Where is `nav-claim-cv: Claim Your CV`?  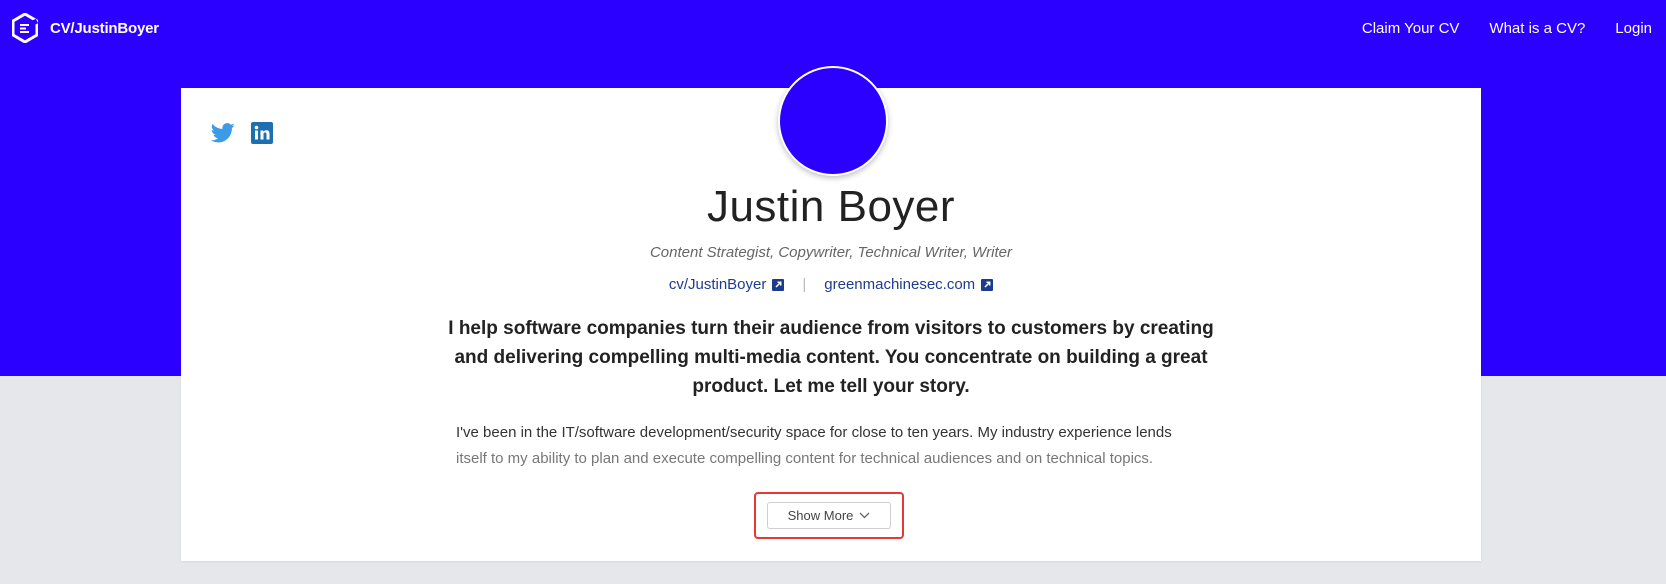
nav-claim-cv: Claim Your CV is located at coordinates (1411, 28).